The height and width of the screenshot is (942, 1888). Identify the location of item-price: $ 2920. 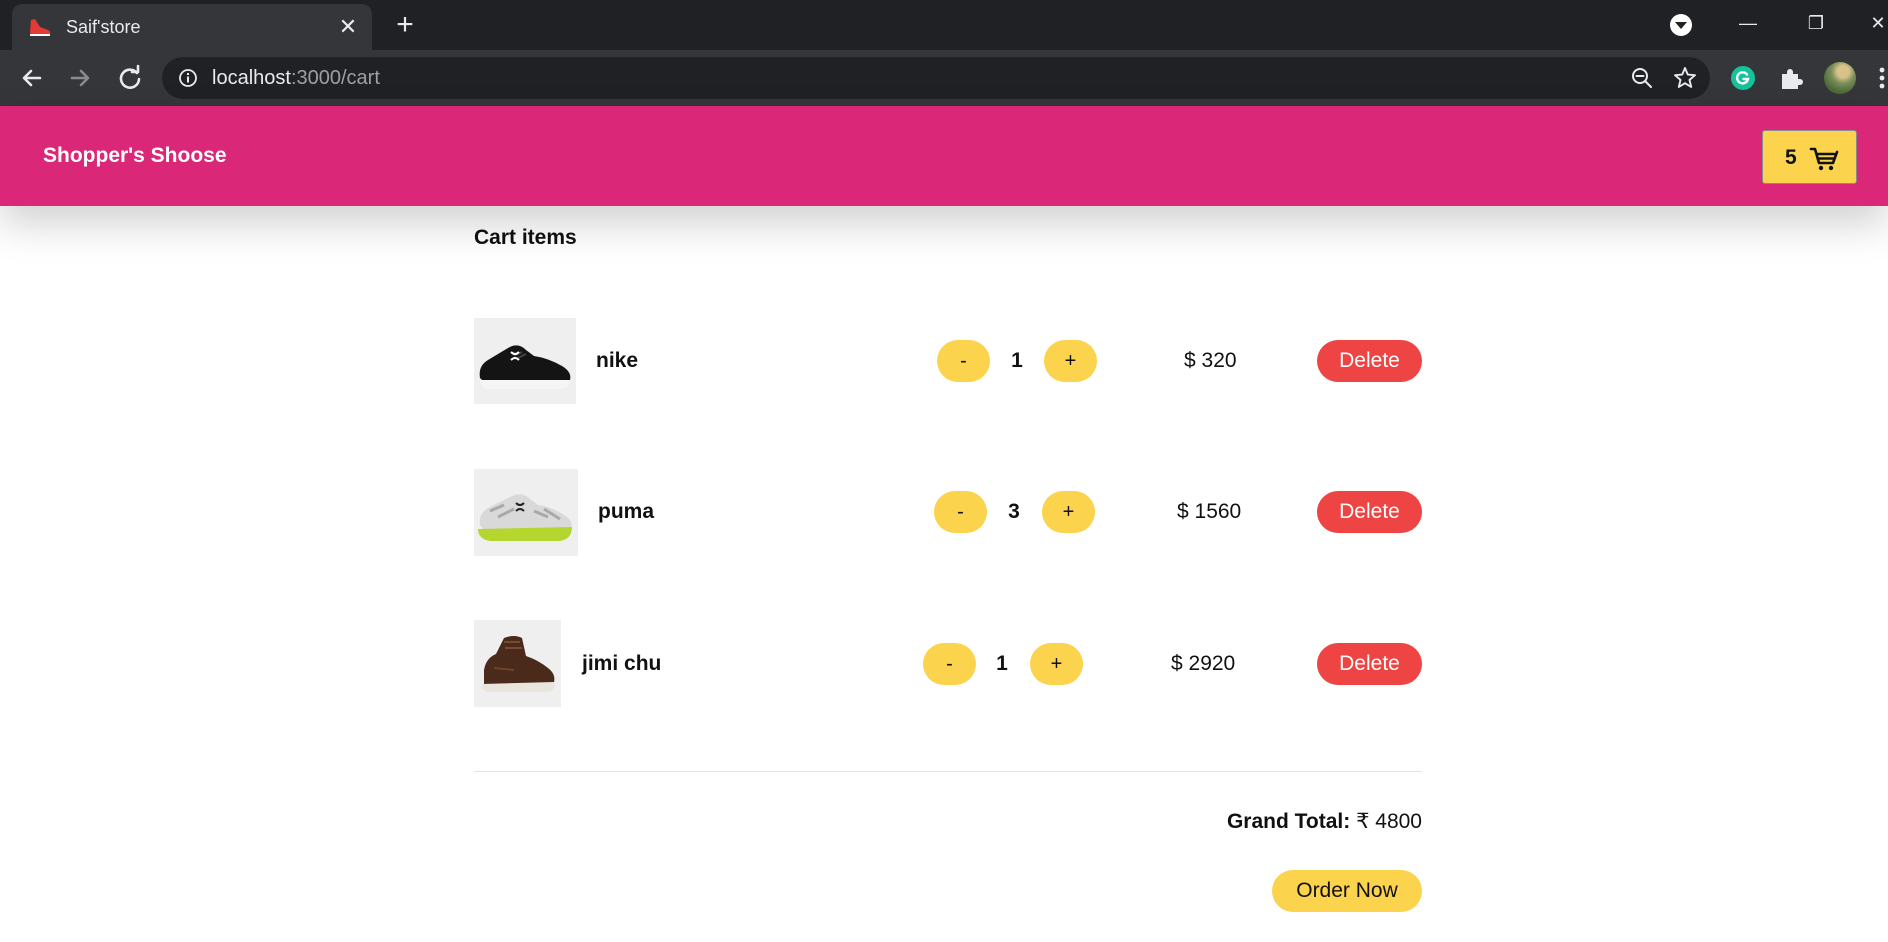
(1203, 663).